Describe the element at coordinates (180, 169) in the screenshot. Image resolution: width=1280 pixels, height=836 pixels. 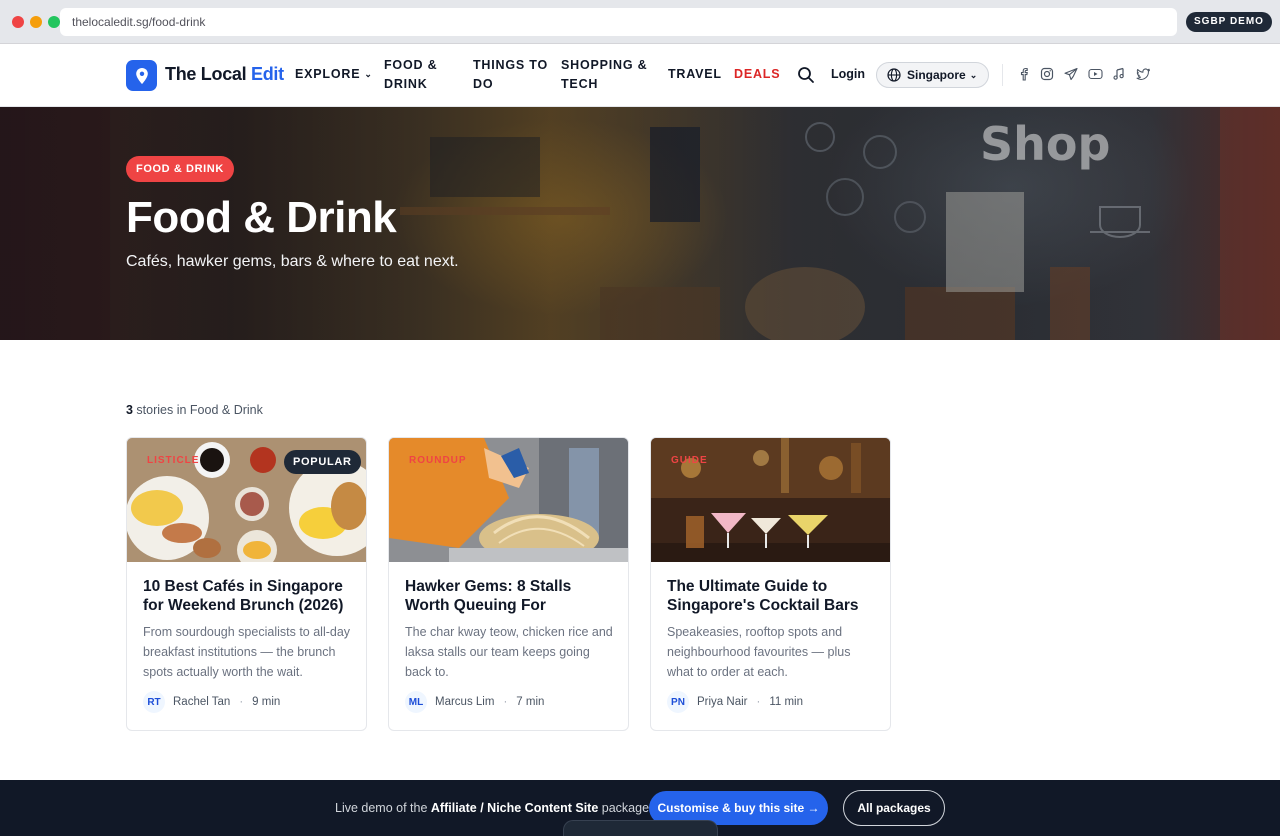
I see `category-badge: FOOD & DRINK` at that location.